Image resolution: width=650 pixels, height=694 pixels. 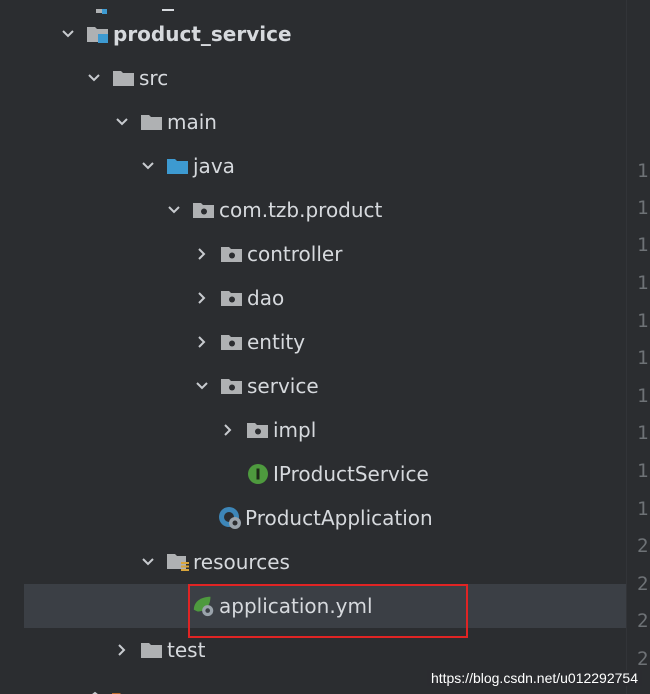 I want to click on tree-item-label: com.tzb.product, so click(x=301, y=210).